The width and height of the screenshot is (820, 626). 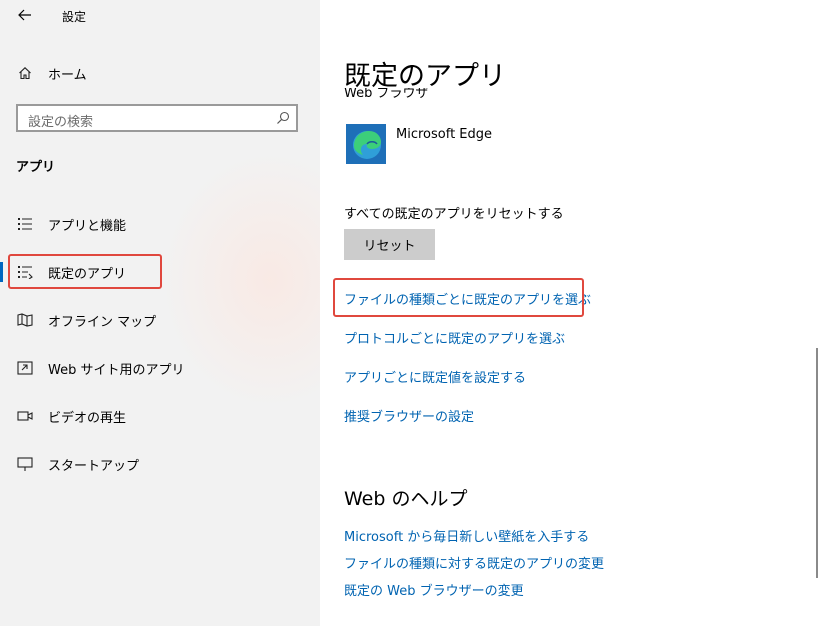 What do you see at coordinates (409, 415) in the screenshot?
I see `link-recommended-browser-settings: 推奨ブラウザーの設定` at bounding box center [409, 415].